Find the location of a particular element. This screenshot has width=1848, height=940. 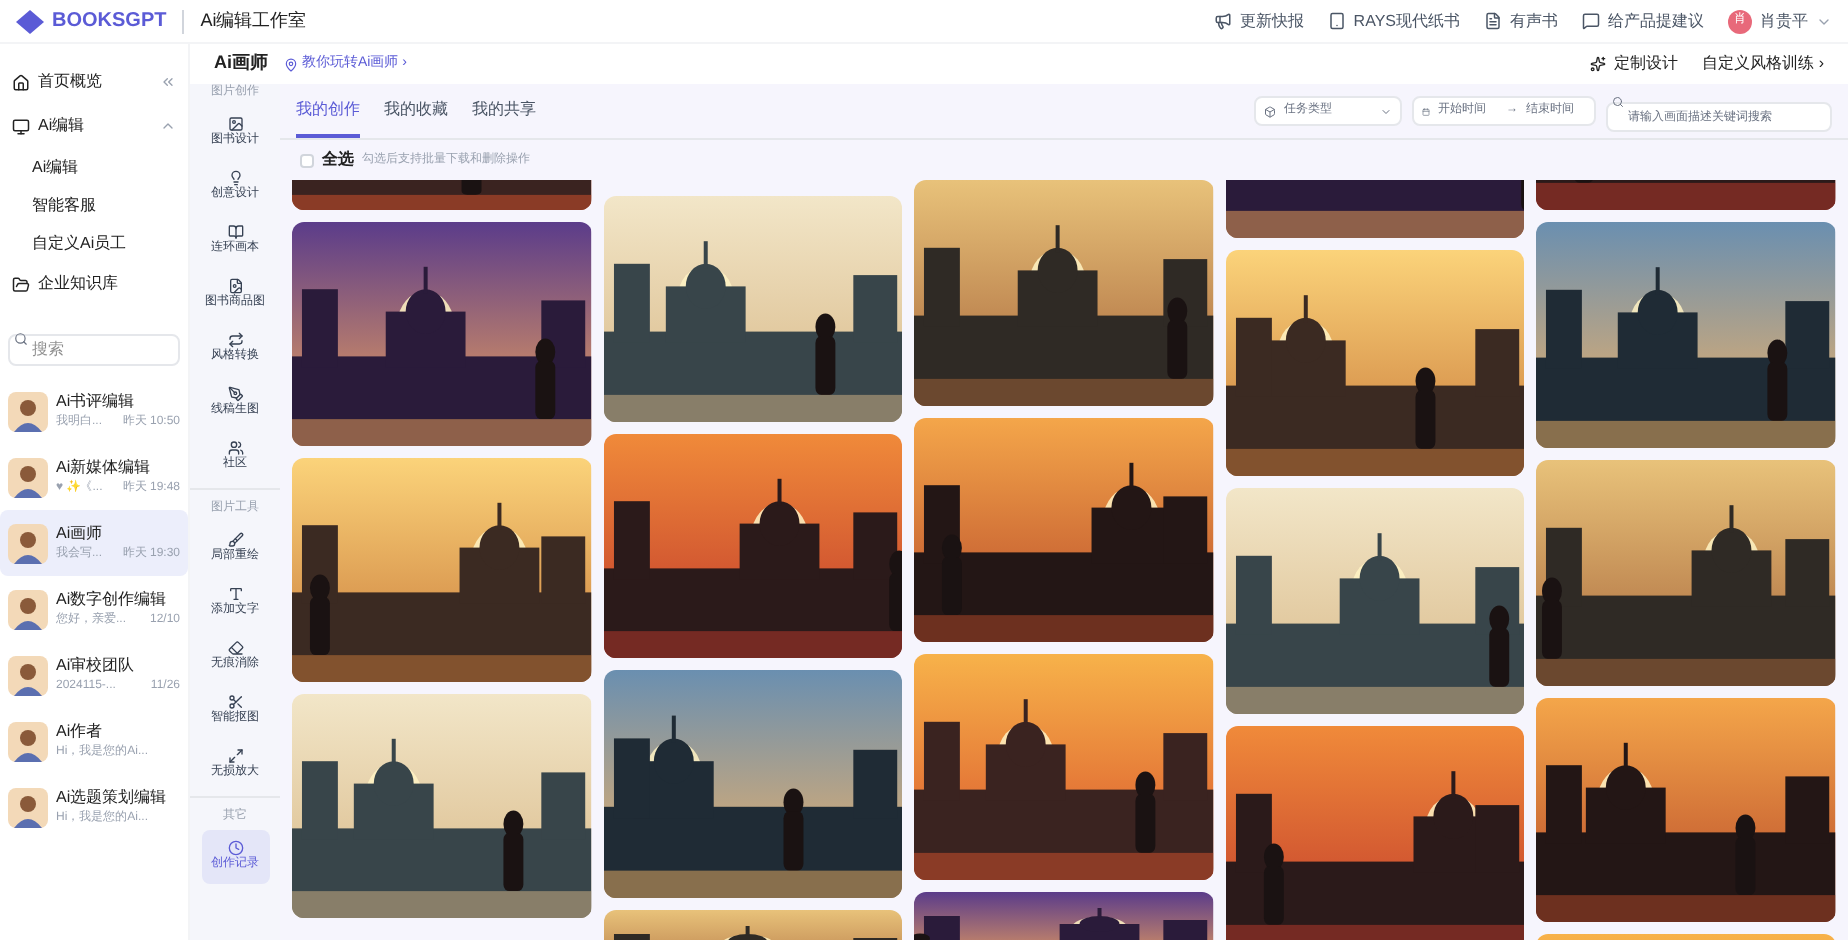

select-all-checkbox is located at coordinates (307, 160).